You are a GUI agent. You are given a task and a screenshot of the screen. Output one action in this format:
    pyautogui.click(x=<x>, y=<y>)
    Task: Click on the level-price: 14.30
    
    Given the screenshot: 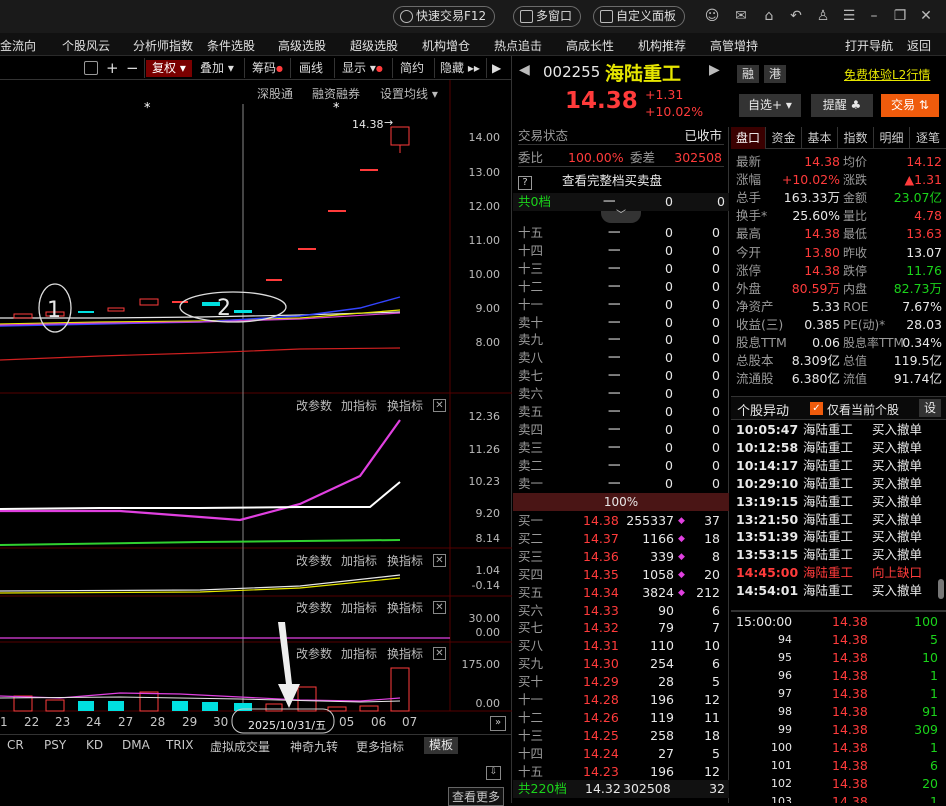 What is the action you would take?
    pyautogui.click(x=601, y=664)
    